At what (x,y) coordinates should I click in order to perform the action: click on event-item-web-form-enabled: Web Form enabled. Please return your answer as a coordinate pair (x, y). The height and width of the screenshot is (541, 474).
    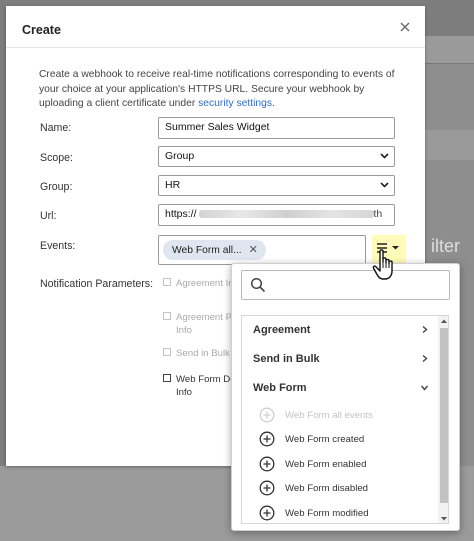
    Looking at the image, I should click on (349, 467).